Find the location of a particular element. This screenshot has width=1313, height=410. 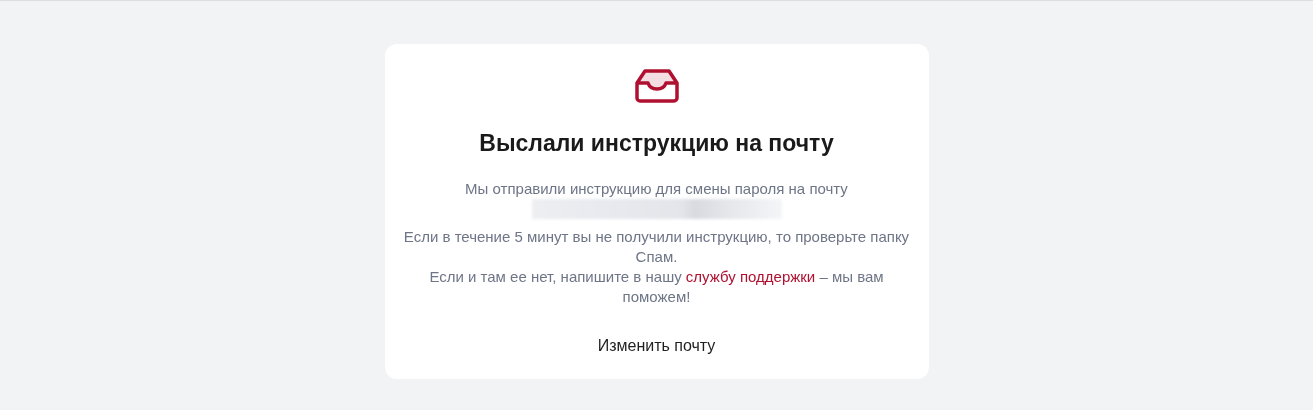

spam-hint: Если в течение 5 минут вы не получили инструкцию, то проверьте папку Спам. is located at coordinates (656, 247).